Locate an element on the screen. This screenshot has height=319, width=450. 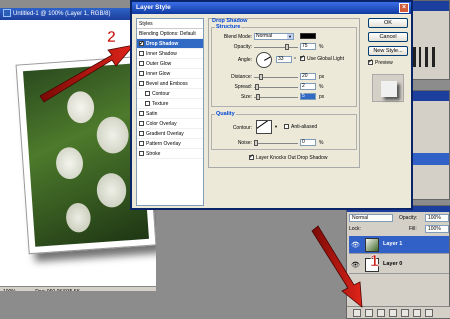
spread-unit: % is located at coordinates (321, 87).